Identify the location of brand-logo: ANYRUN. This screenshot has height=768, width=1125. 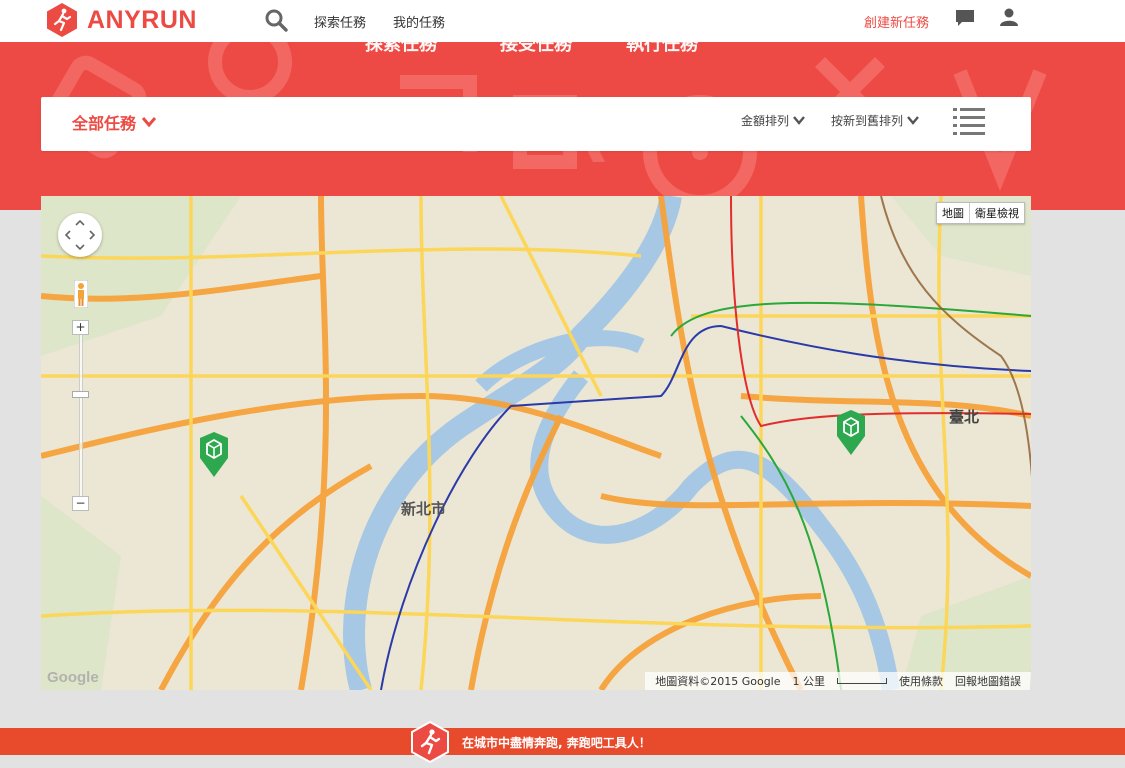
(120, 20).